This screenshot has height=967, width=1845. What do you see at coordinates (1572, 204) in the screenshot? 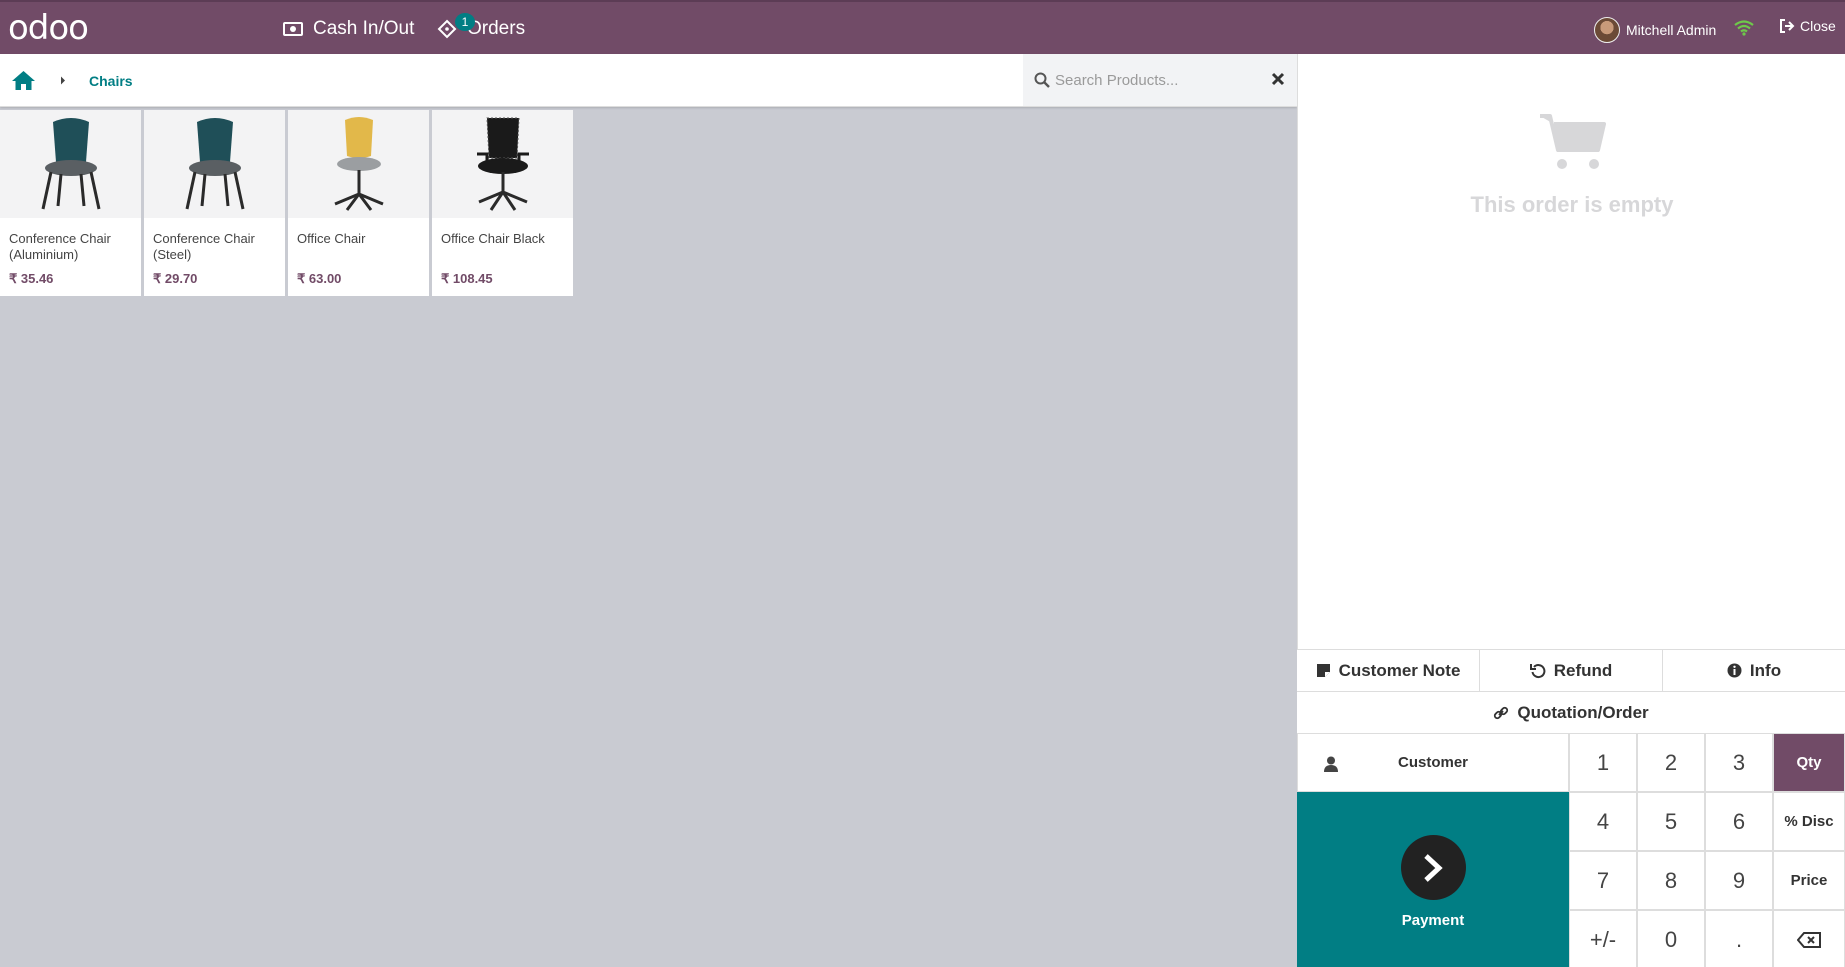
I see `empty-order-message: This order is empty` at bounding box center [1572, 204].